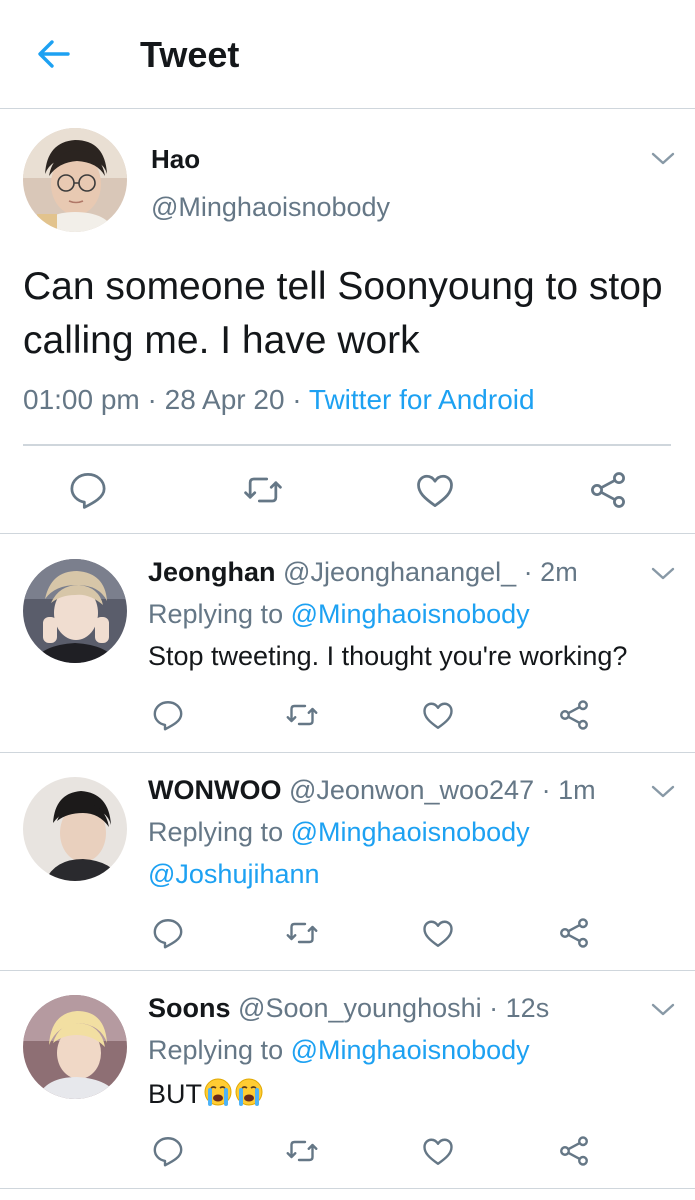 The width and height of the screenshot is (695, 1200). Describe the element at coordinates (347, 445) in the screenshot. I see `divider` at that location.